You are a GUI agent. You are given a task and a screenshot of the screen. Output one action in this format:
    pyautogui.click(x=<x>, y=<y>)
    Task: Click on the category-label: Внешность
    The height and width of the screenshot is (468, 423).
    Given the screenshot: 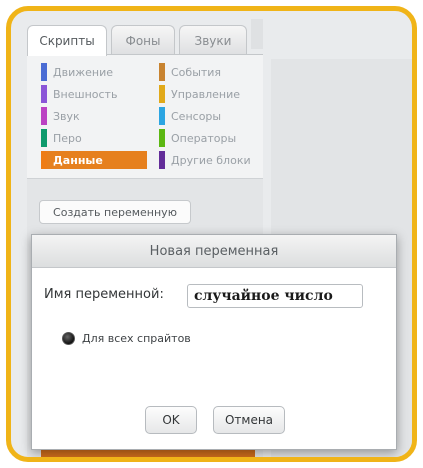 What is the action you would take?
    pyautogui.click(x=85, y=94)
    